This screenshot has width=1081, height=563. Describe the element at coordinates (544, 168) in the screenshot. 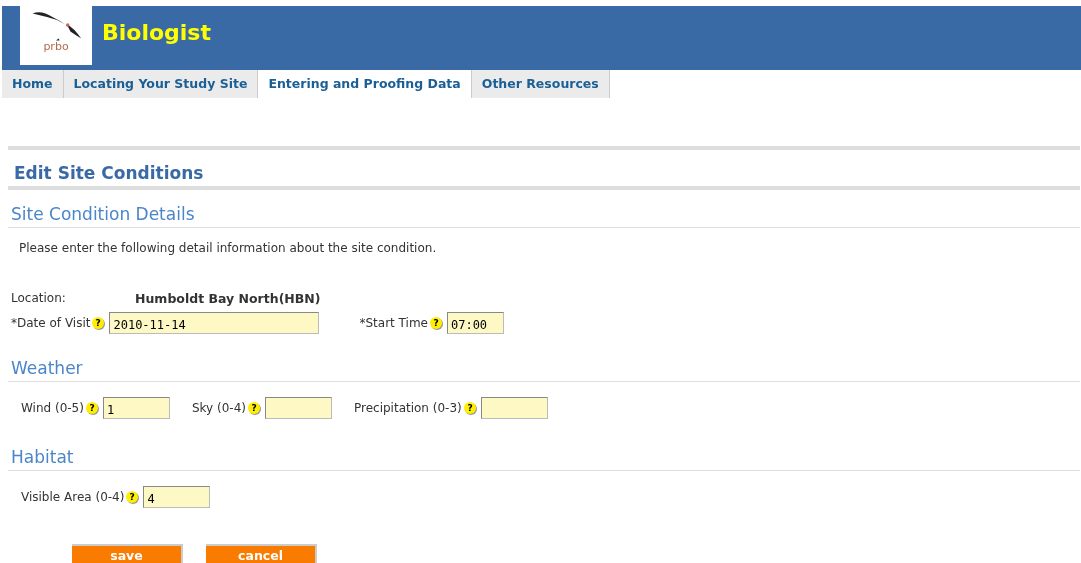

I see `page-title: Edit Site Conditions` at that location.